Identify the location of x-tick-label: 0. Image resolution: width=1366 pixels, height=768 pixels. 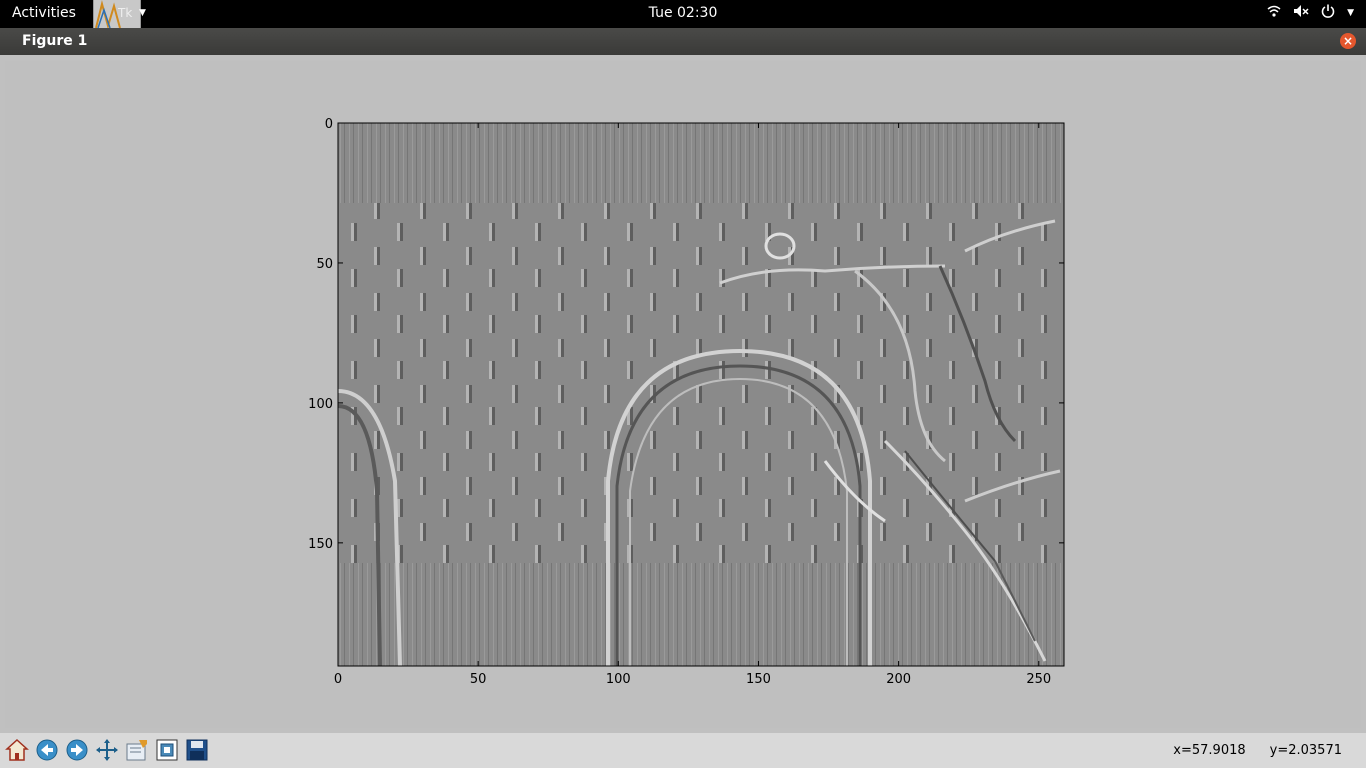
(338, 679).